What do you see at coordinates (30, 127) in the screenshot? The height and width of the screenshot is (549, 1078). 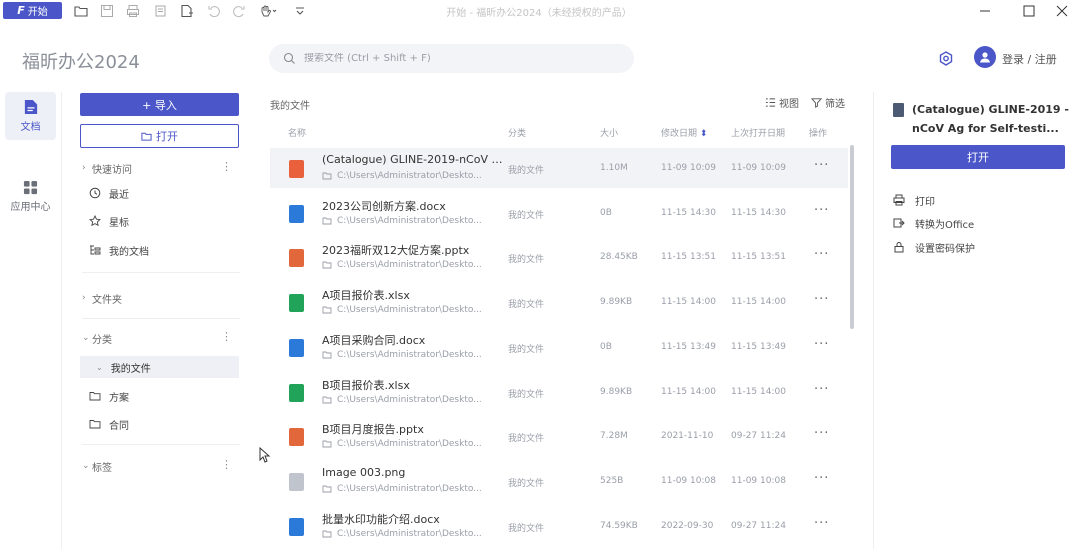 I see `rail-label: 文档` at bounding box center [30, 127].